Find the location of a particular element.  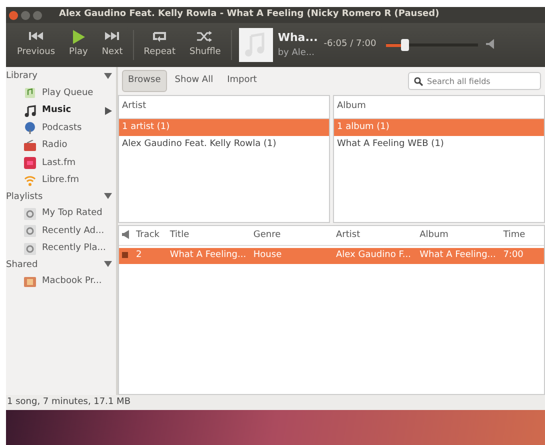

sidebar-item: My Top Rated is located at coordinates (61, 213).